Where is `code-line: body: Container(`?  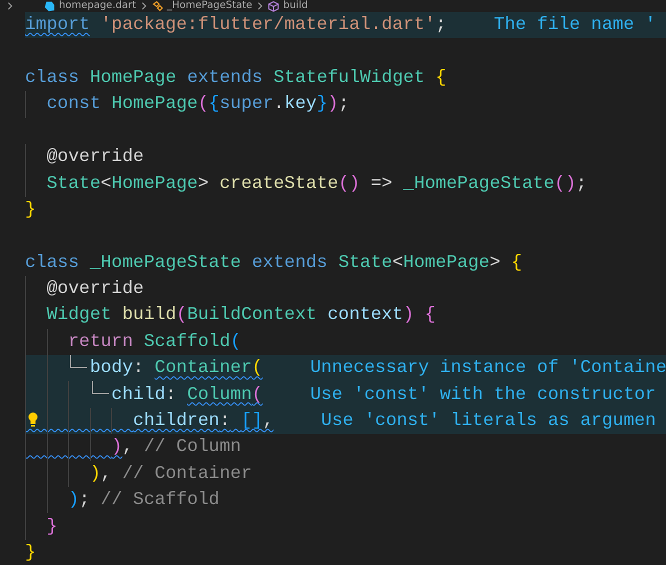 code-line: body: Container( is located at coordinates (176, 368).